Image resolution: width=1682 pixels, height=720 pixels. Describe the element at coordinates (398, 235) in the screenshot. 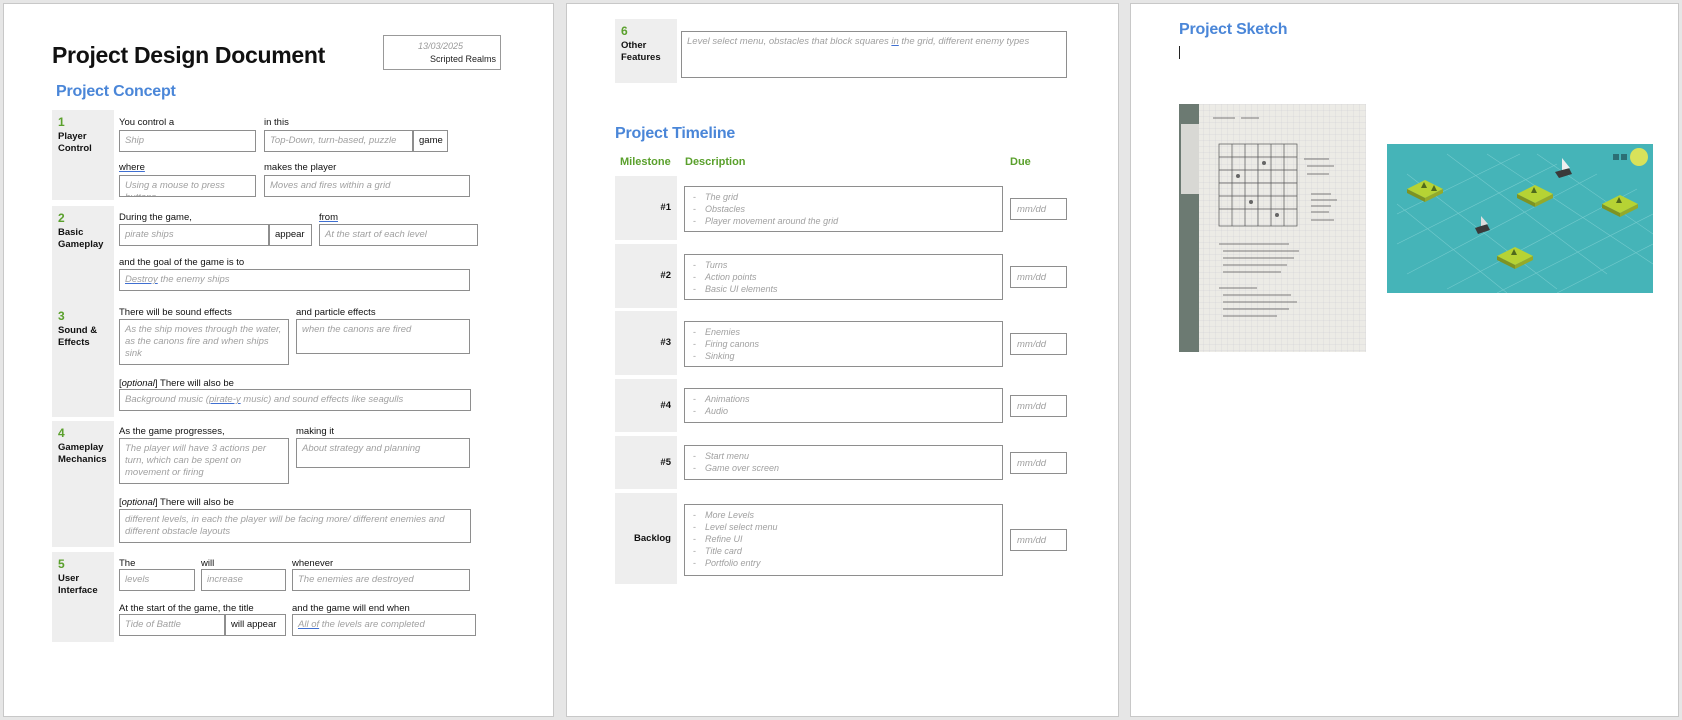

I see `field-appear-from: At the start of each level` at that location.